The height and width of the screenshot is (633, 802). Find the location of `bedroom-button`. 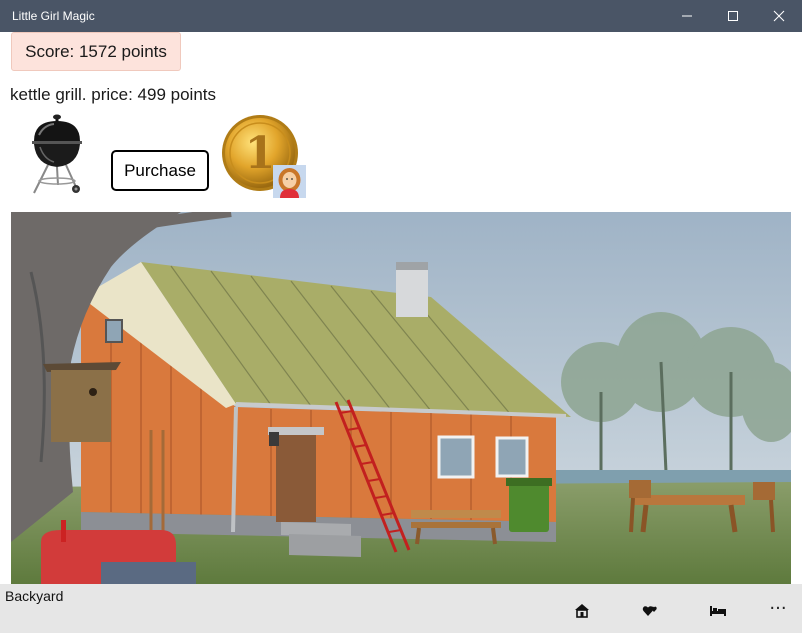

bedroom-button is located at coordinates (718, 610).